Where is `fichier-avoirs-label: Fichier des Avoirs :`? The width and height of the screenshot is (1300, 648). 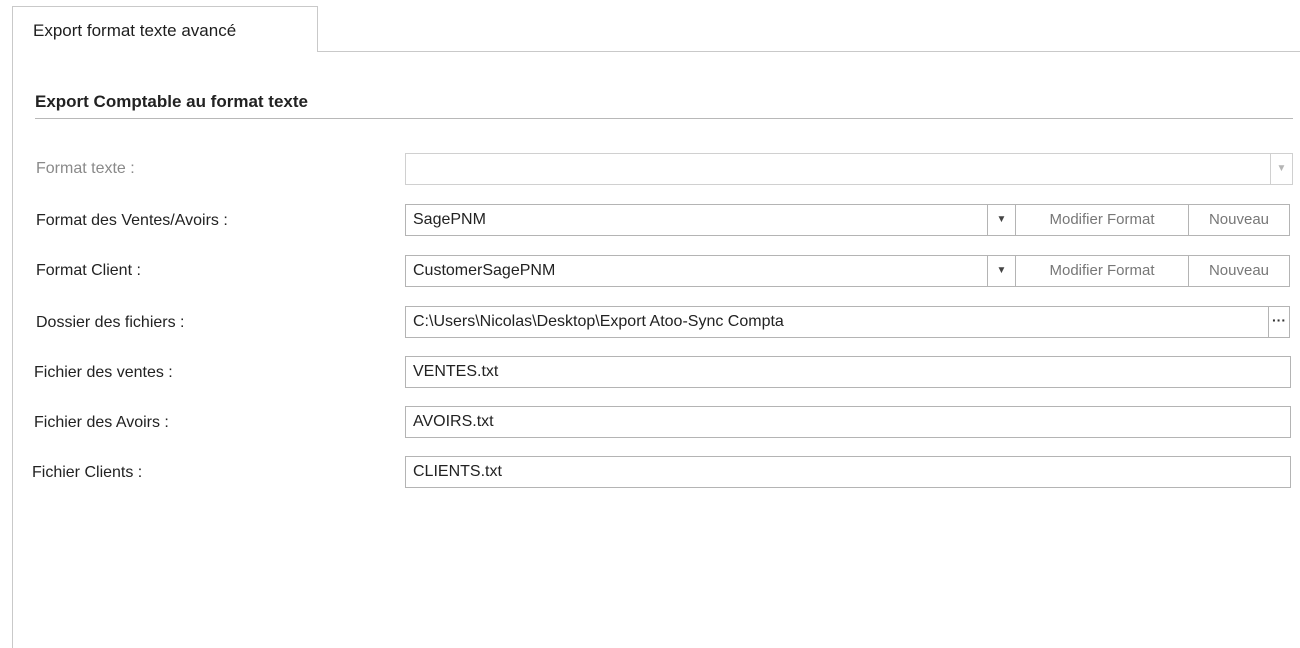 fichier-avoirs-label: Fichier des Avoirs : is located at coordinates (101, 422).